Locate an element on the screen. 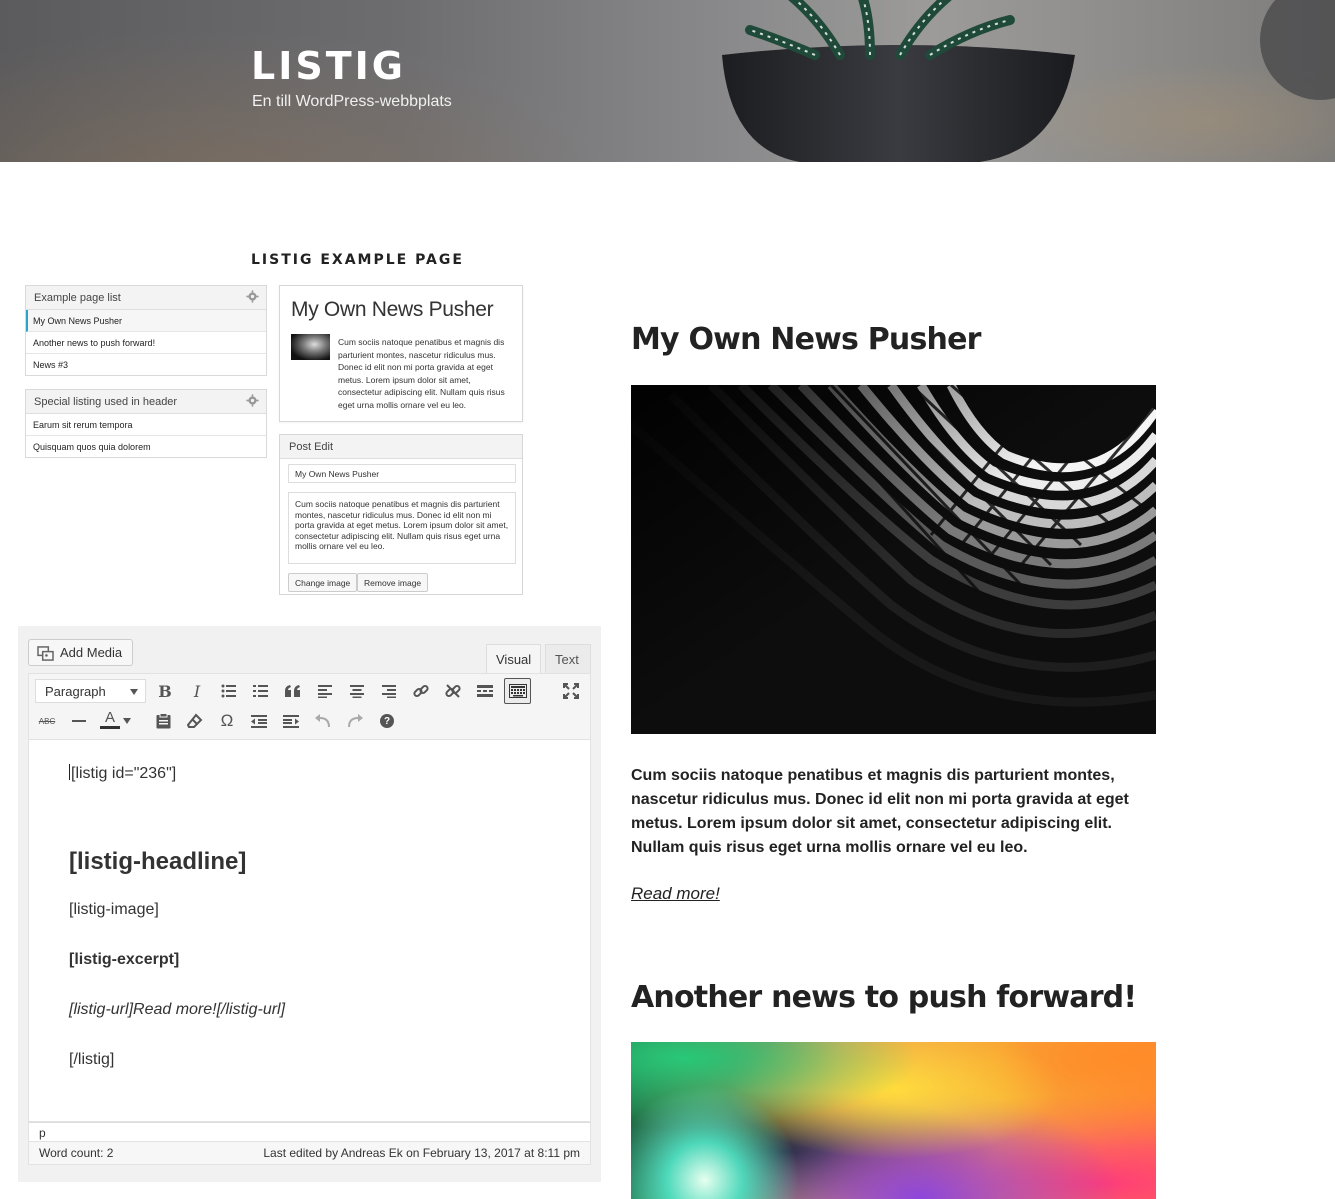 This screenshot has width=1335, height=1199. content-shortcode-open: [listig id="236"] is located at coordinates (122, 773).